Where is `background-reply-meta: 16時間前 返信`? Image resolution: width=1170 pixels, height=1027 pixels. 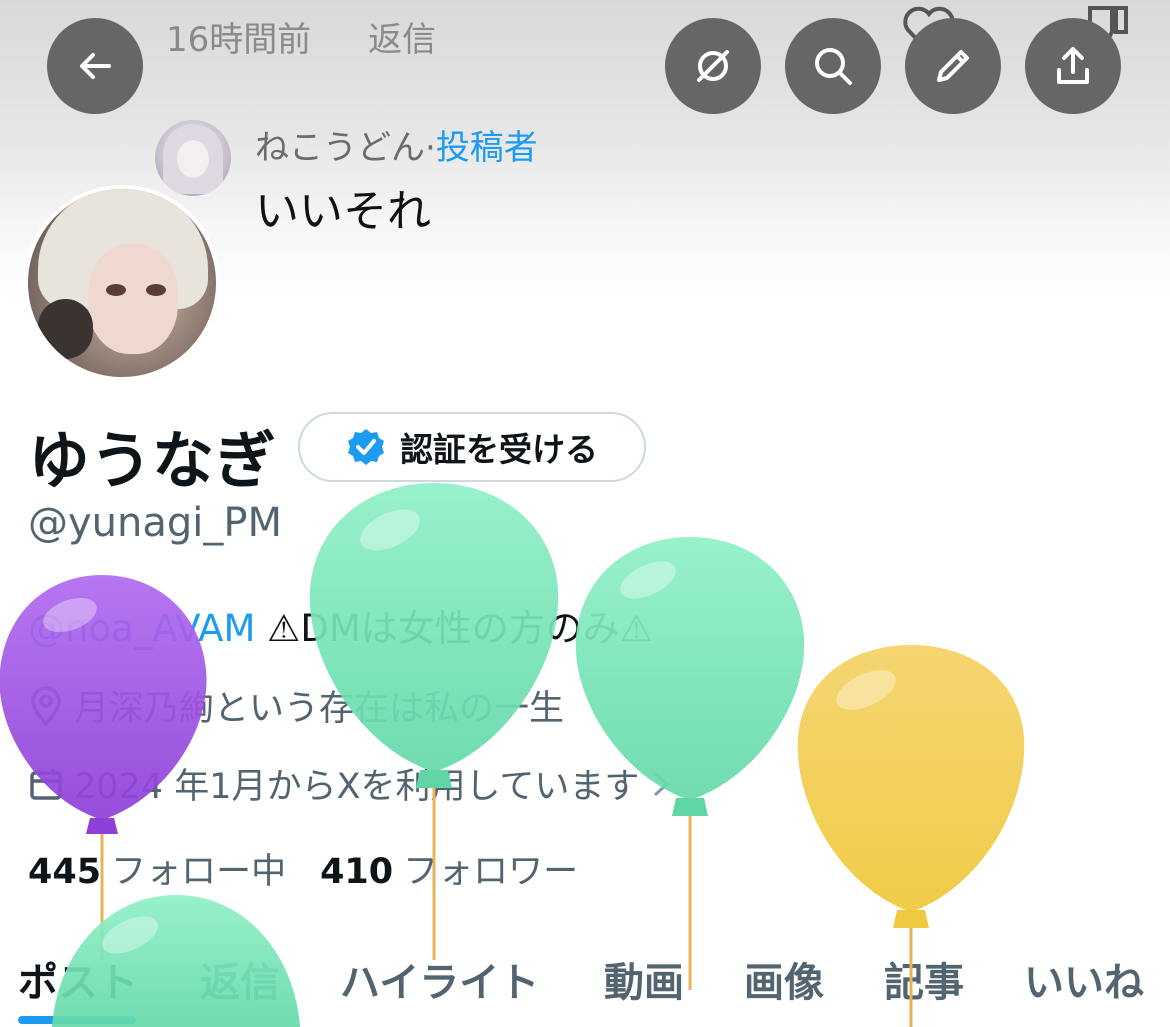
background-reply-meta: 16時間前 返信 is located at coordinates (324, 36).